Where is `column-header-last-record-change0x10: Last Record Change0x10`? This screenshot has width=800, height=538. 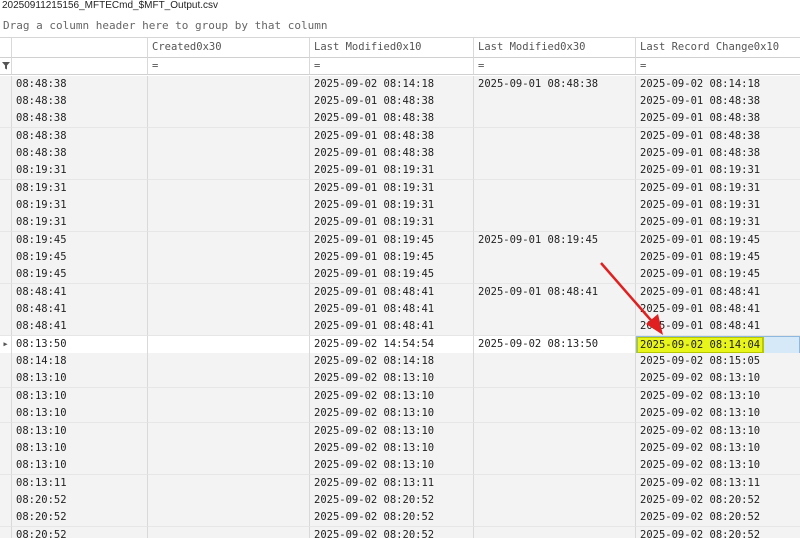 column-header-last-record-change0x10: Last Record Change0x10 is located at coordinates (718, 48).